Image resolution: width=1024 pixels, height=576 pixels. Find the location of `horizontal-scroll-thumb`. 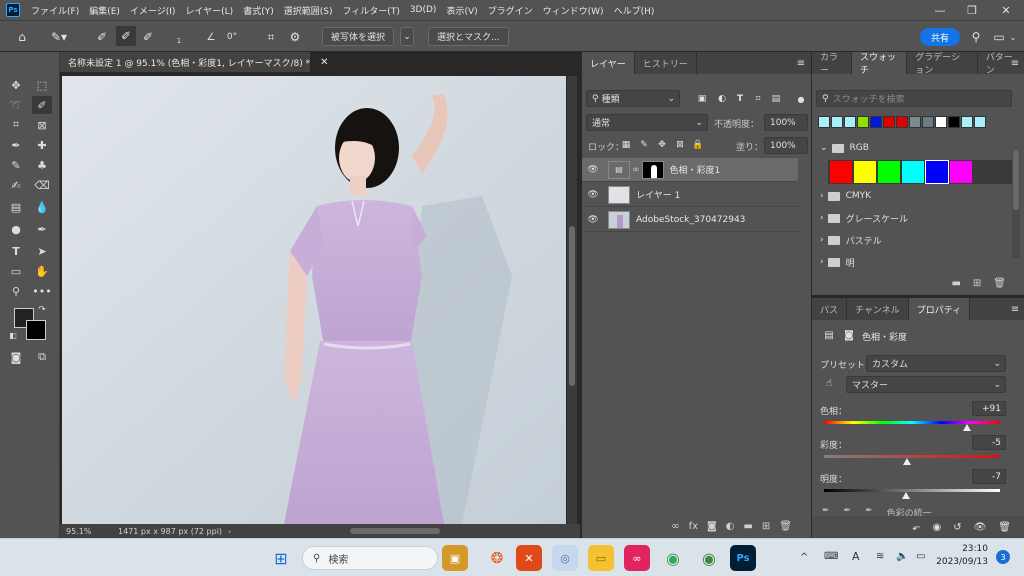

horizontal-scroll-thumb is located at coordinates (395, 531).